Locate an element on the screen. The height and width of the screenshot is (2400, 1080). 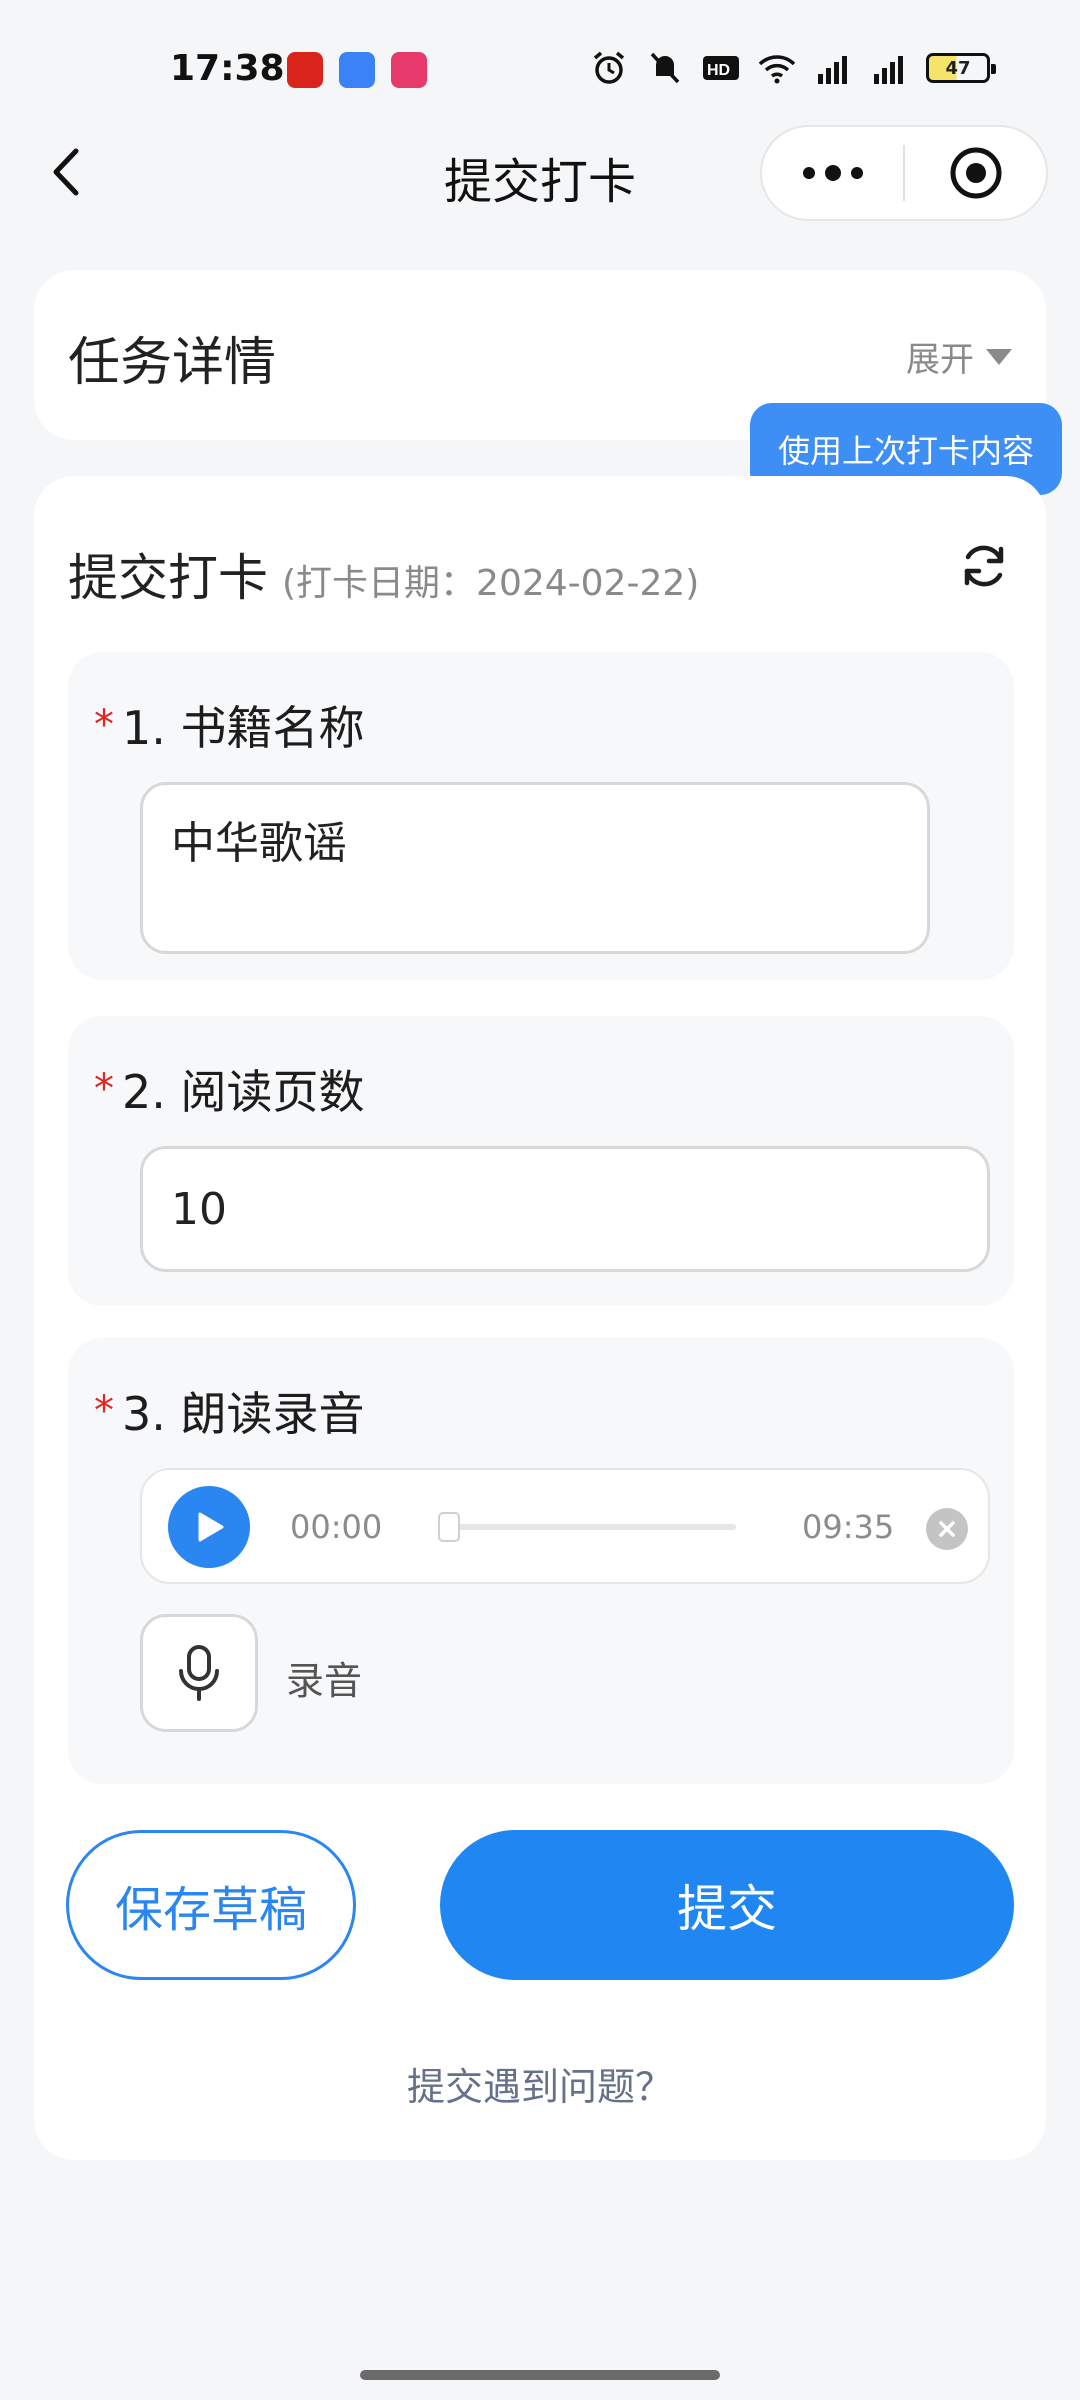
record-label: 录音 is located at coordinates (324, 1681).